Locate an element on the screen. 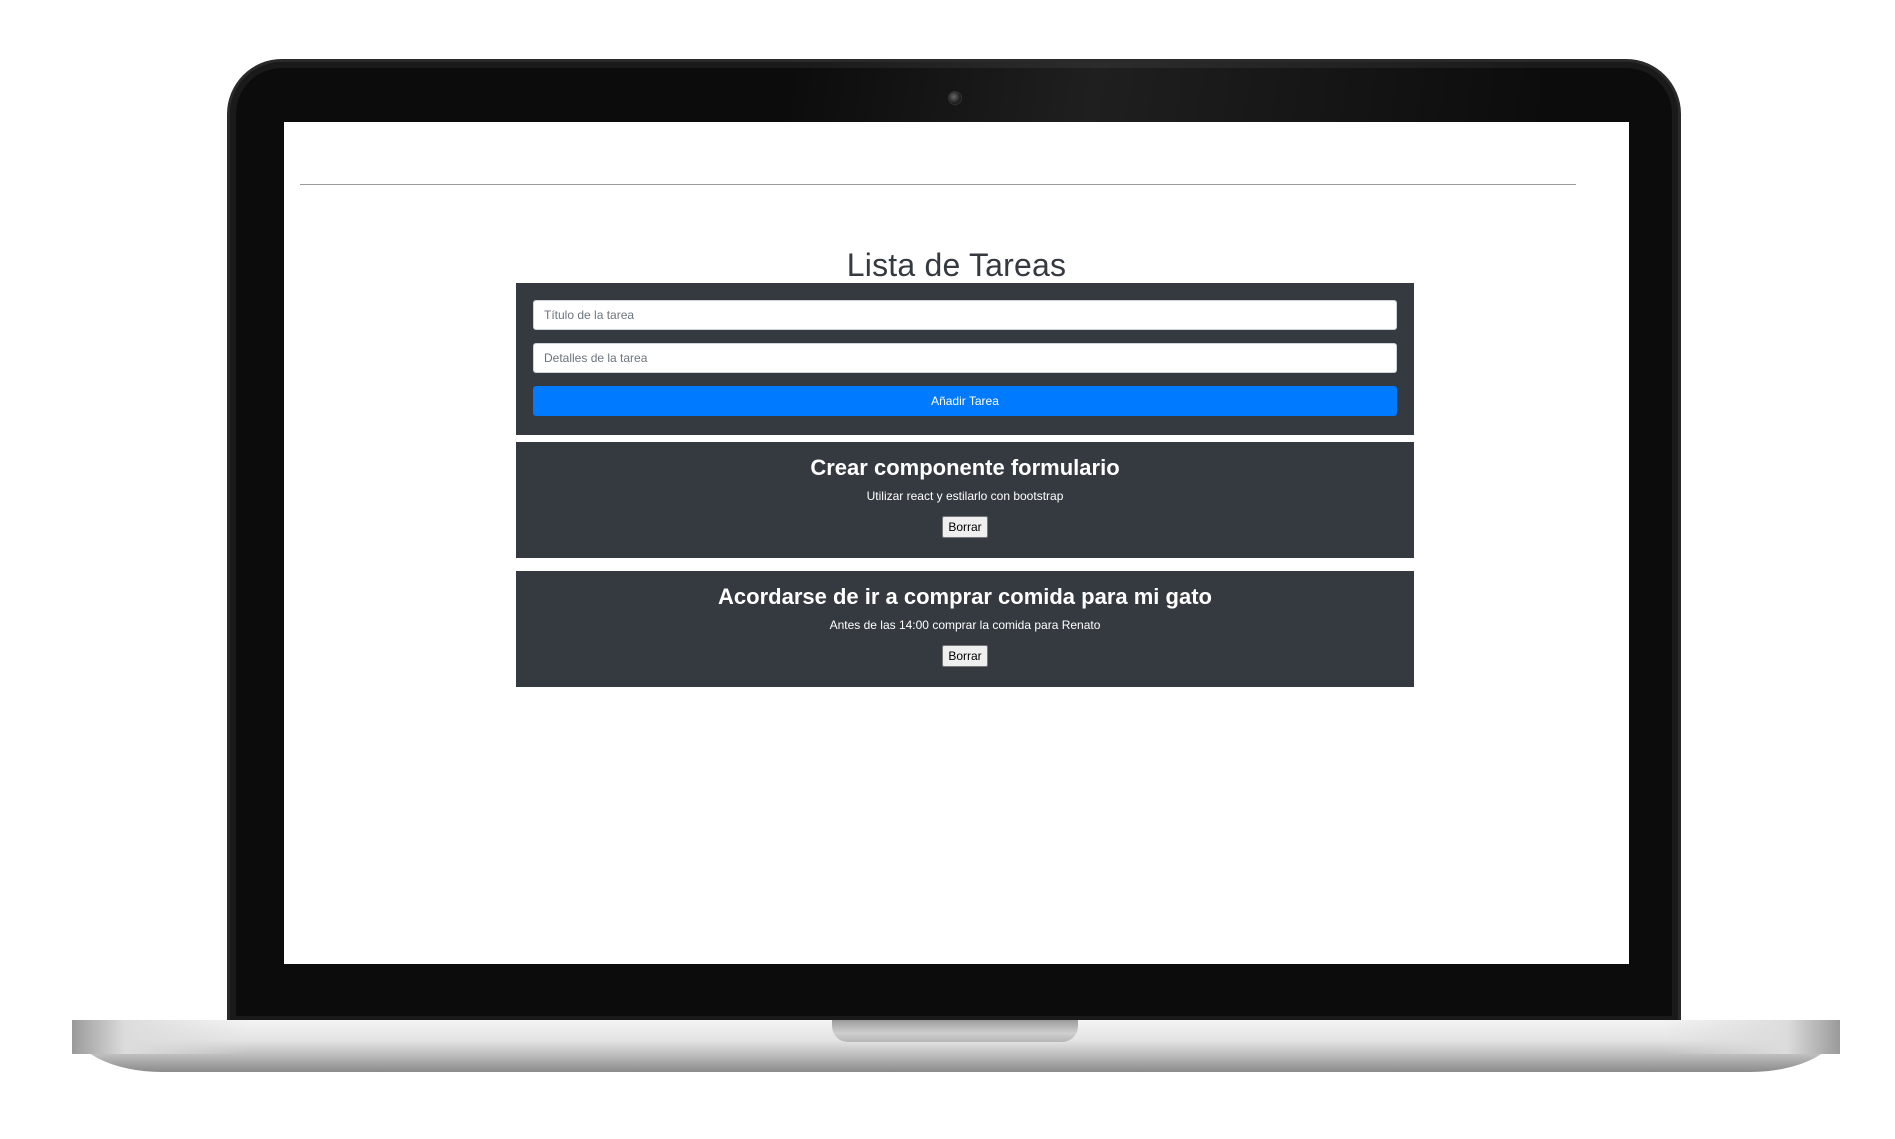  task-description: Utilizar react y estilarlo con bootstrap is located at coordinates (965, 496).